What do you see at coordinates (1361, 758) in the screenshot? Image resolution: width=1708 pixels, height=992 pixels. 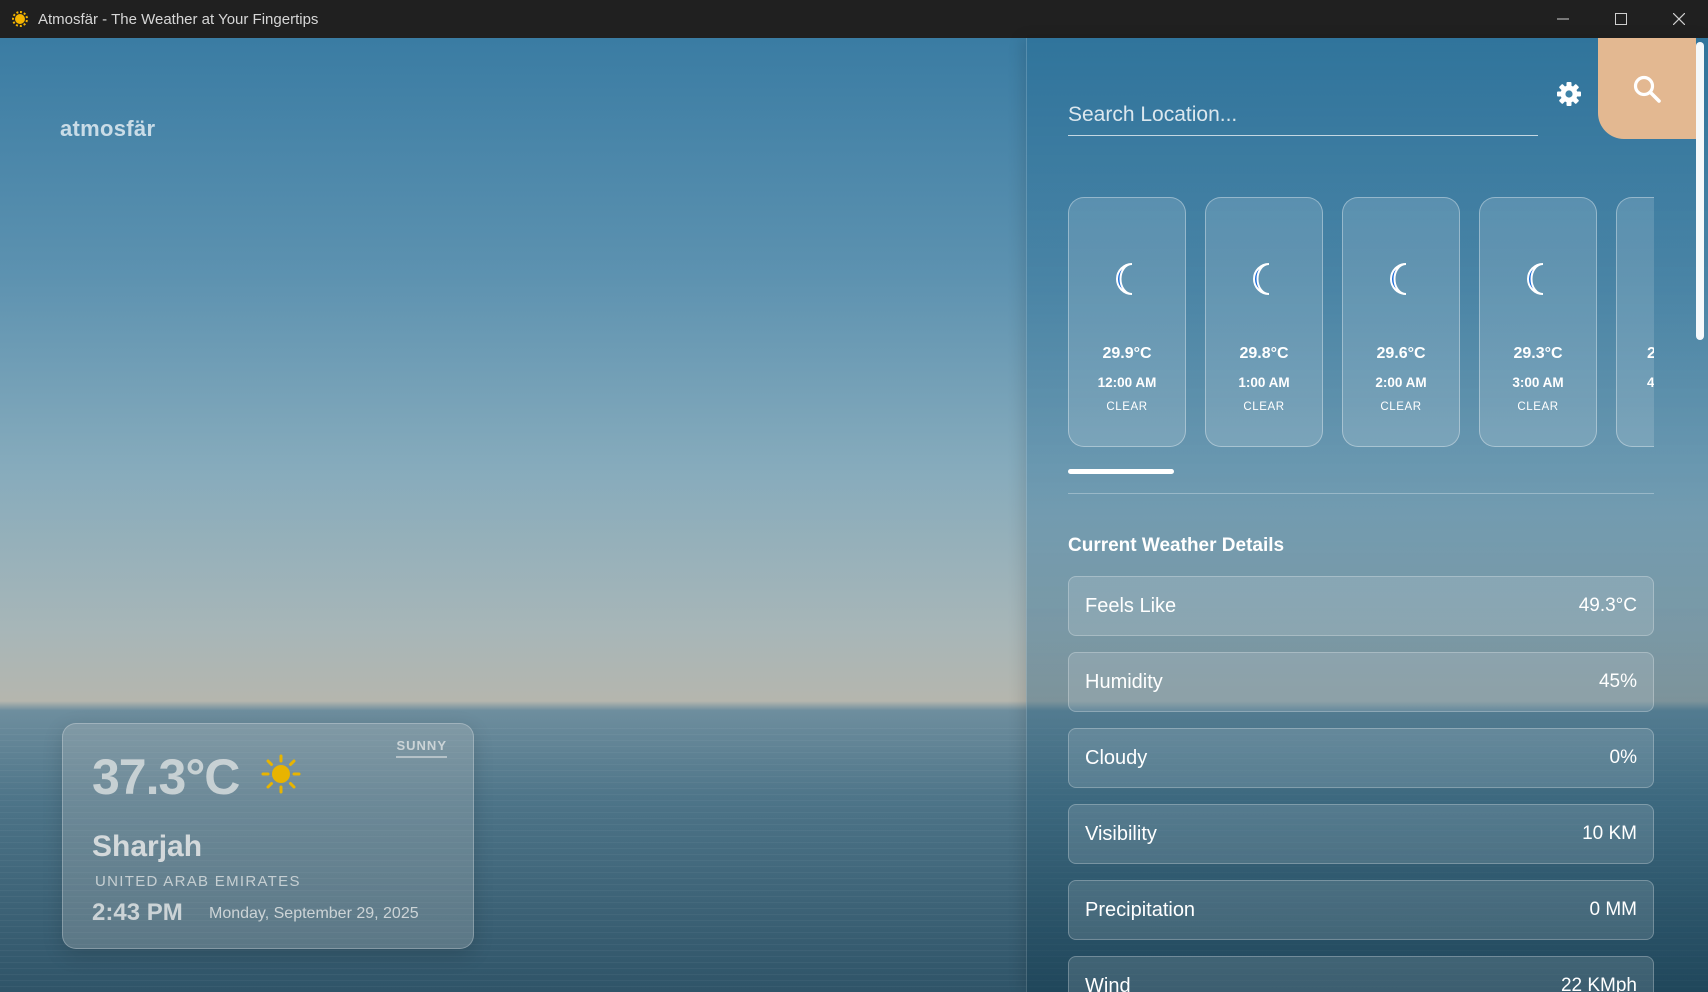 I see `detail-row-cloudy: Cloudy 0%` at bounding box center [1361, 758].